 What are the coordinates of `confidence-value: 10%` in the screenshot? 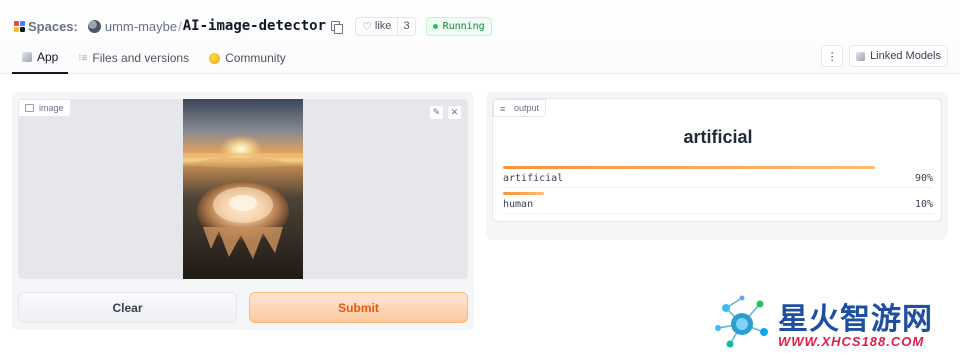 It's located at (923, 204).